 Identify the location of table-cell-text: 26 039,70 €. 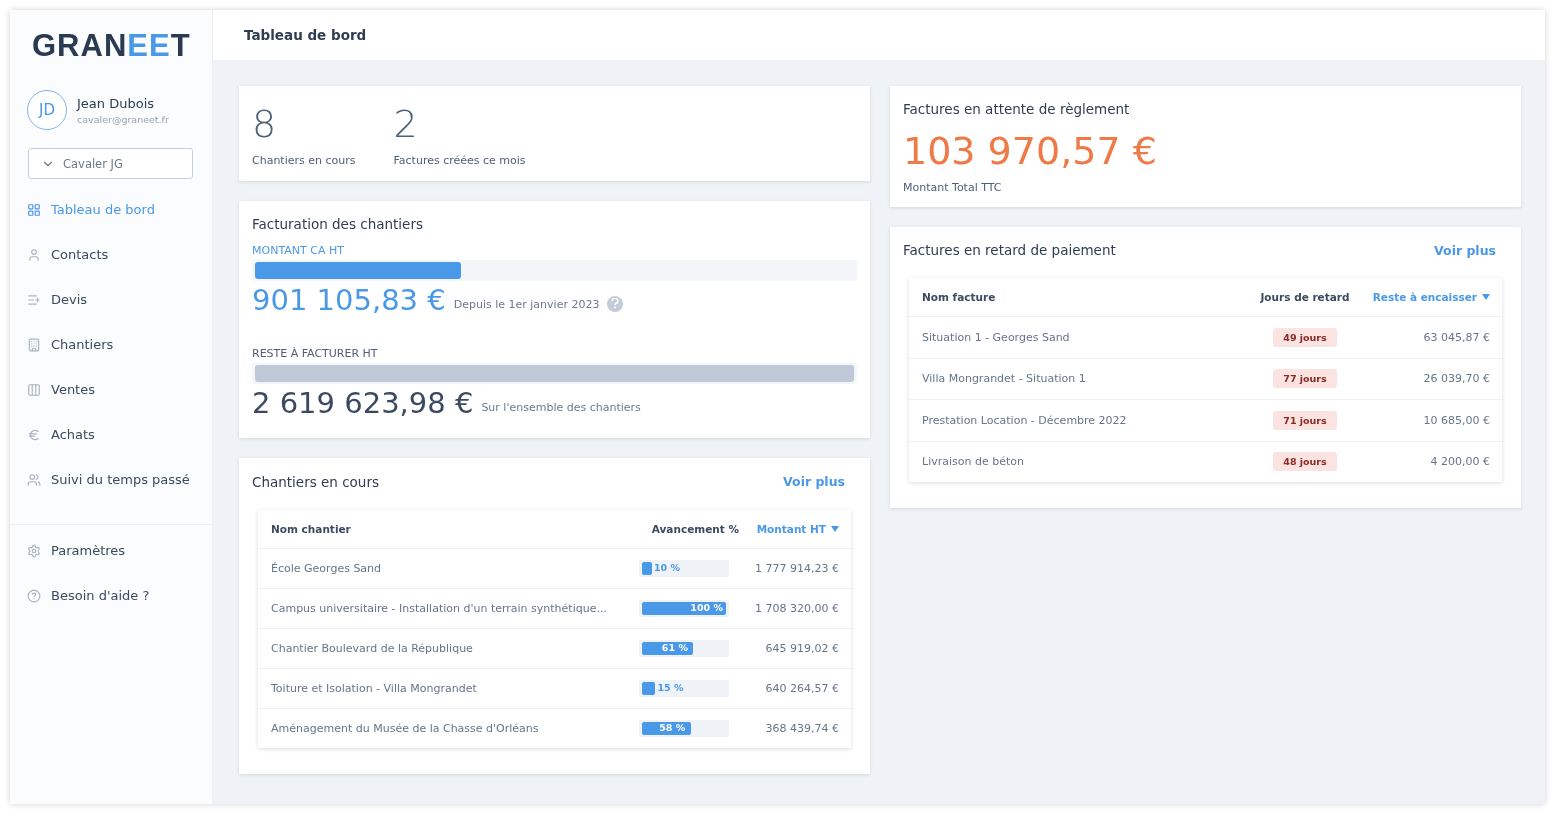
(1456, 379).